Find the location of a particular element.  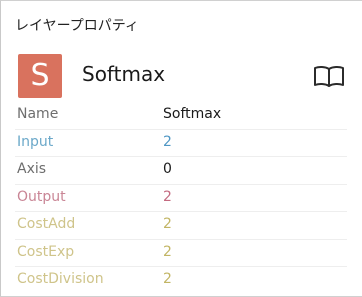

layer-name: Softmax is located at coordinates (124, 74).